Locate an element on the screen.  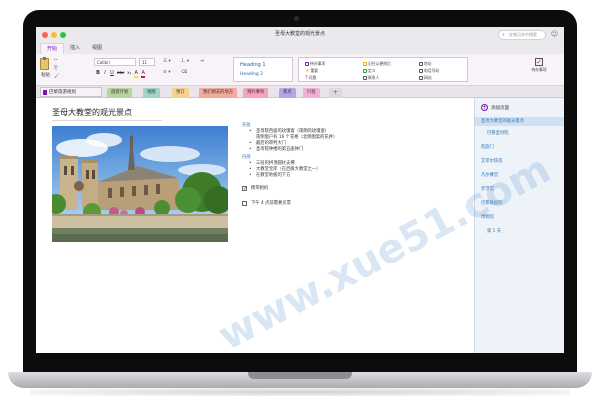
tag-address: 地址 is located at coordinates (425, 64).